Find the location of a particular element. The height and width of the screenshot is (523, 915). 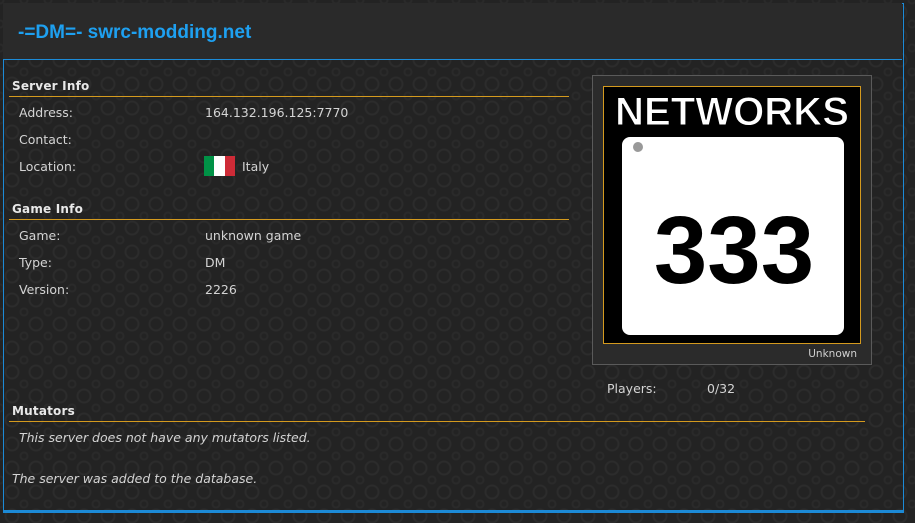

location-value: Italy is located at coordinates (256, 166).